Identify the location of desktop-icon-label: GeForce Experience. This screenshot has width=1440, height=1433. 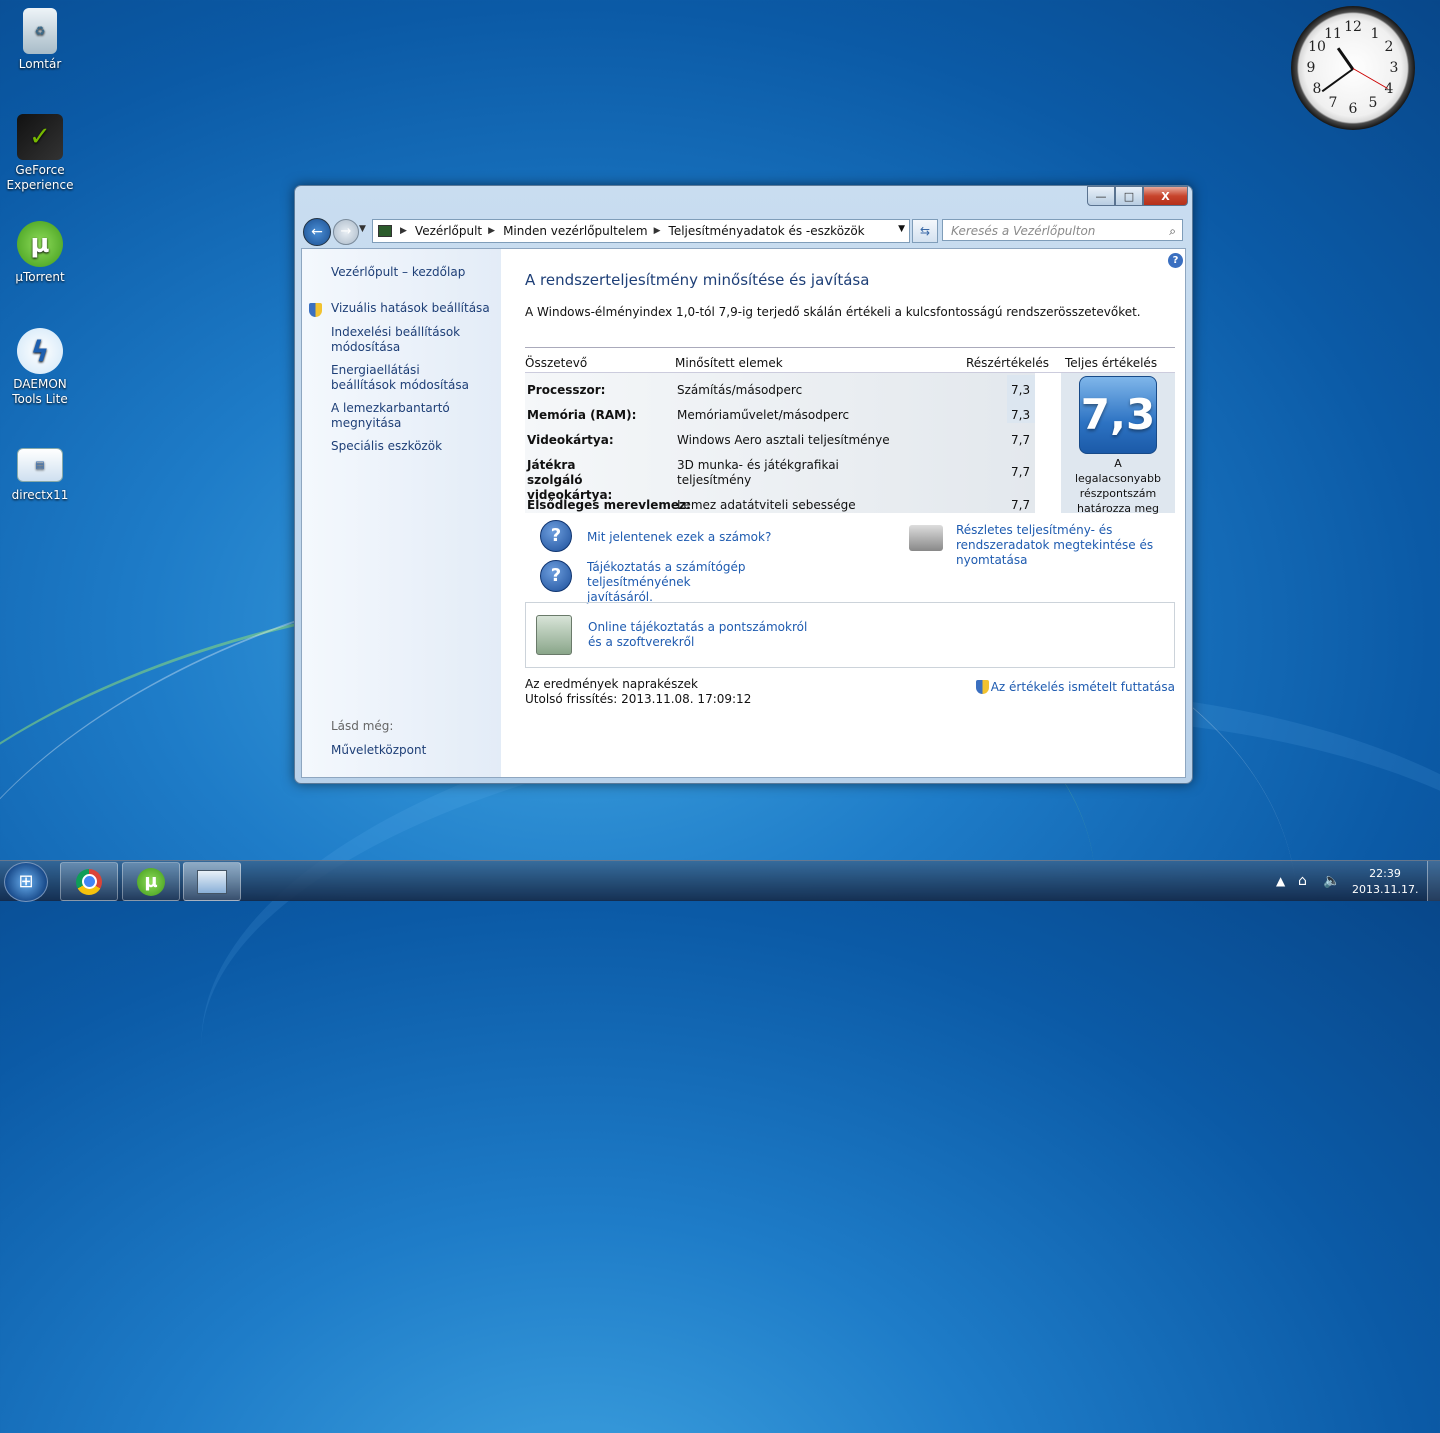
(40, 177).